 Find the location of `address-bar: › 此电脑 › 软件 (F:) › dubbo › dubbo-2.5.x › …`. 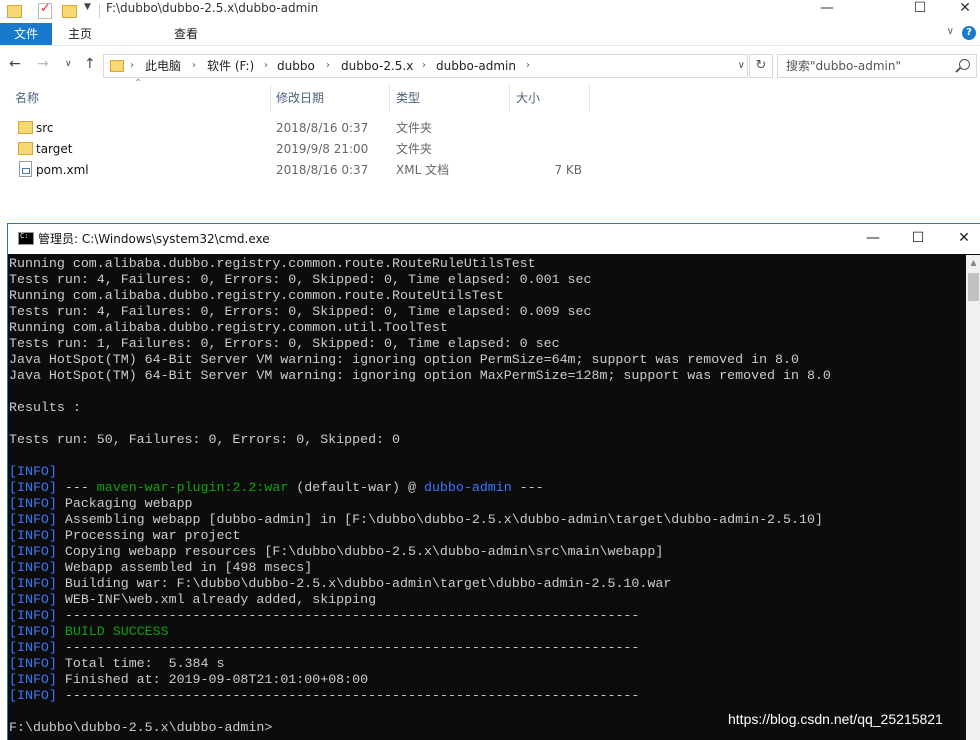

address-bar: › 此电脑 › 软件 (F:) › dubbo › dubbo-2.5.x › … is located at coordinates (425, 66).